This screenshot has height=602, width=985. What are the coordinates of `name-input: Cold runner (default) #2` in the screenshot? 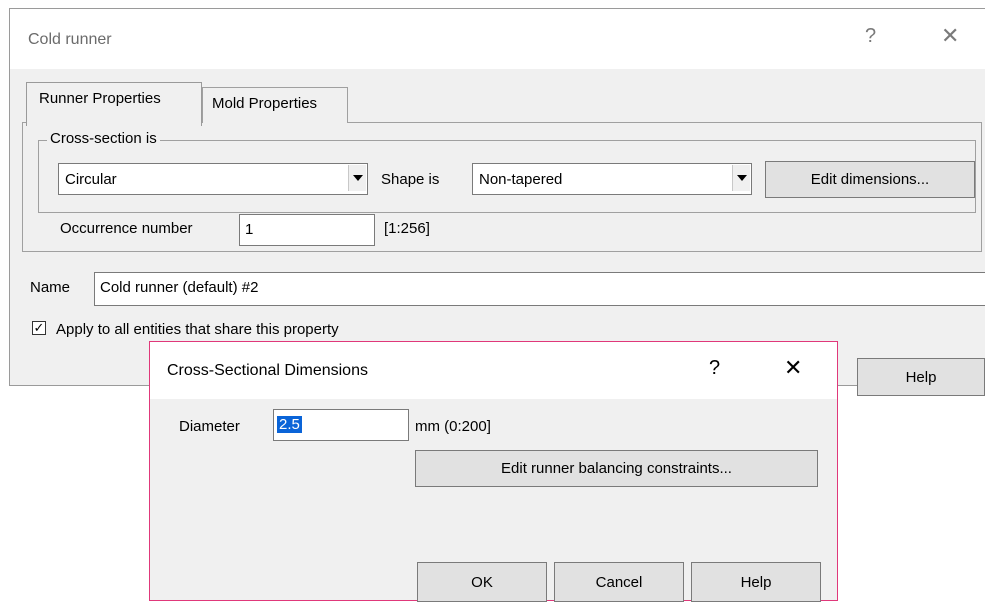 It's located at (539, 289).